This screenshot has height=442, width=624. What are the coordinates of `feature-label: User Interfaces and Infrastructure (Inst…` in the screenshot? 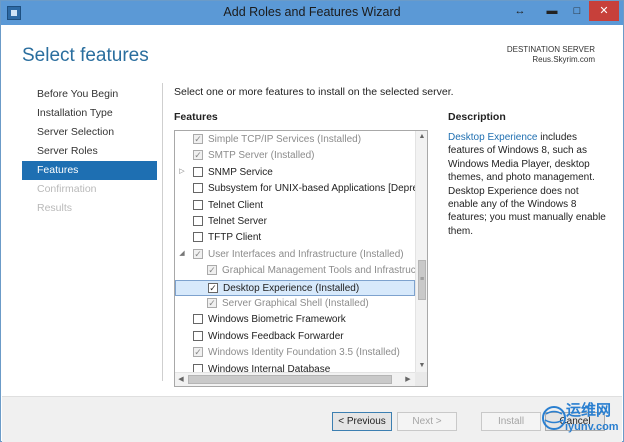 It's located at (306, 254).